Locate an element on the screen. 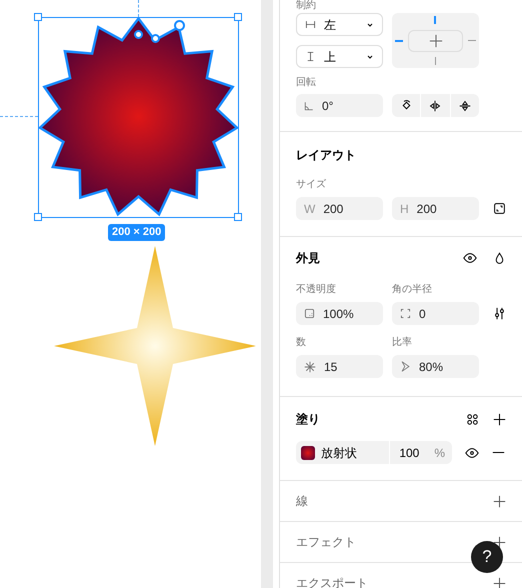 This screenshot has width=522, height=588. flip-vertical-icon is located at coordinates (464, 106).